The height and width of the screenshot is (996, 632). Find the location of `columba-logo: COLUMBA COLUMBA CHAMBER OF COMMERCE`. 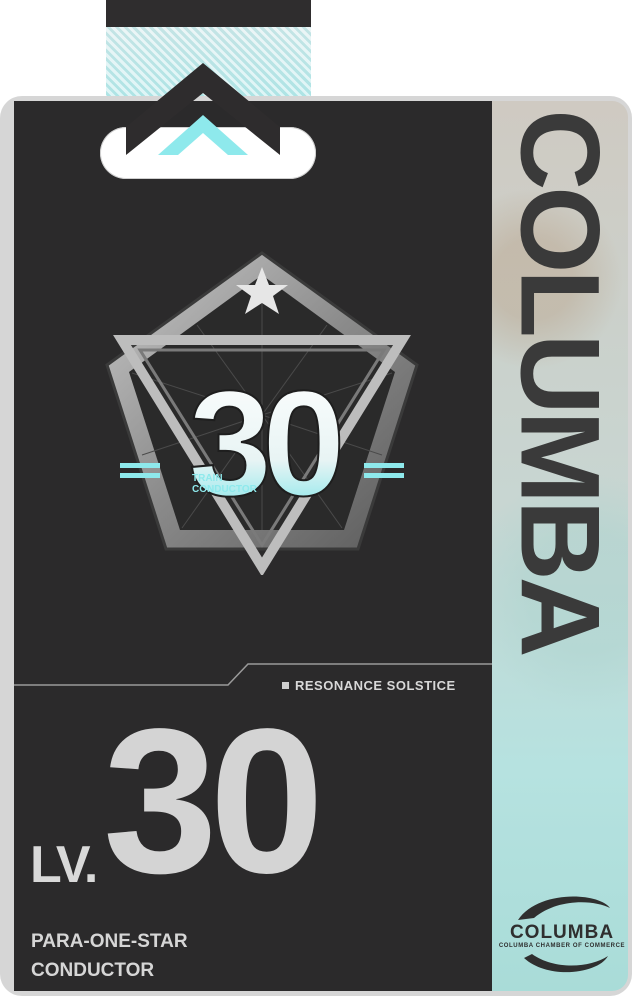

columba-logo: COLUMBA COLUMBA CHAMBER OF COMMERCE is located at coordinates (562, 934).